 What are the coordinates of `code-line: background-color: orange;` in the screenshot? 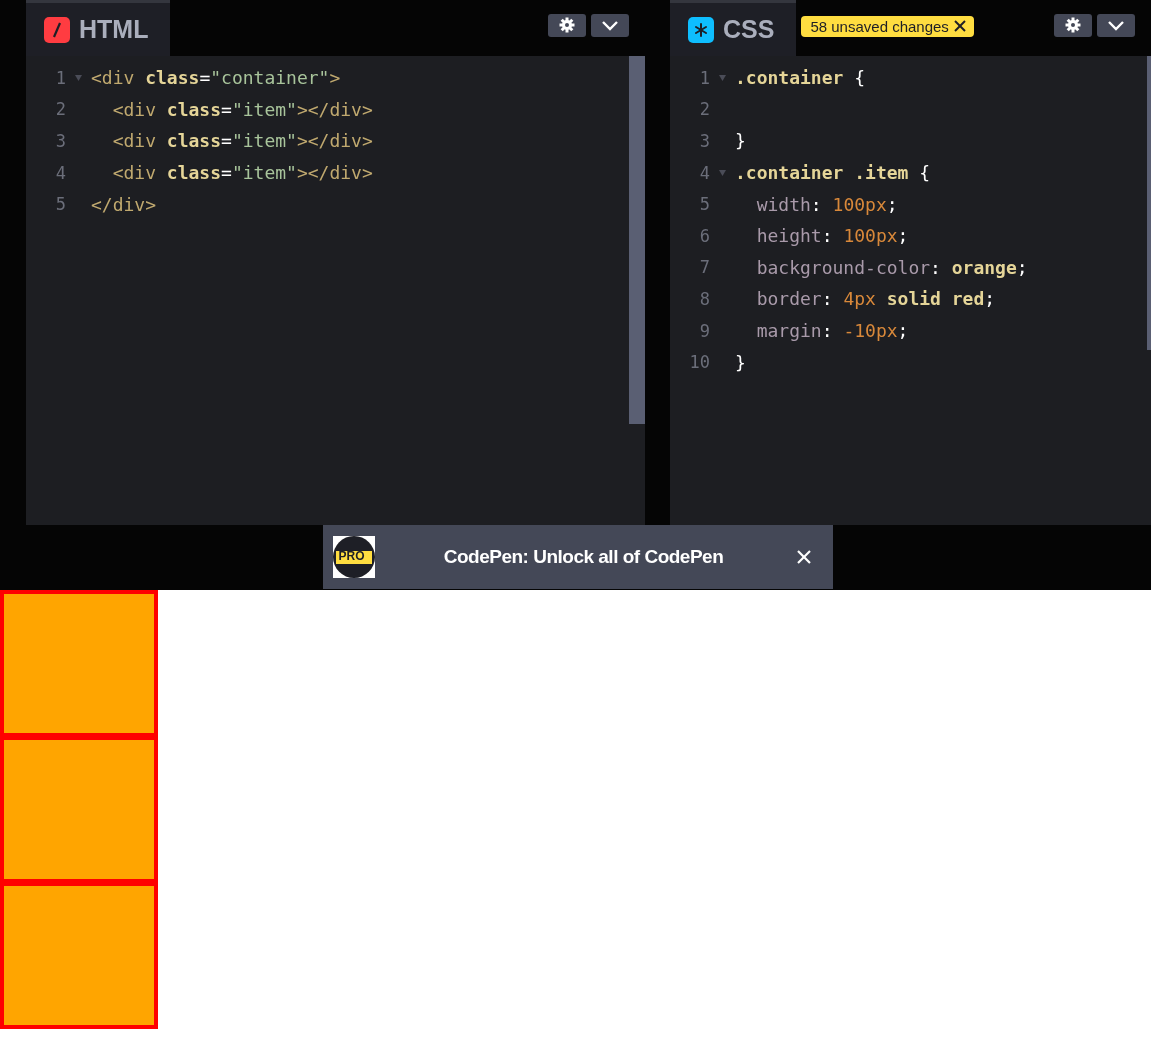 It's located at (891, 267).